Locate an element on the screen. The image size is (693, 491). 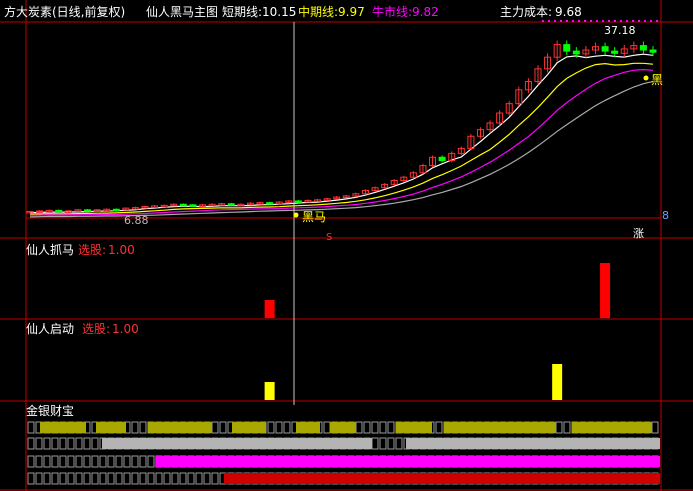
bull-line-label: 牛市线: is located at coordinates (392, 12).